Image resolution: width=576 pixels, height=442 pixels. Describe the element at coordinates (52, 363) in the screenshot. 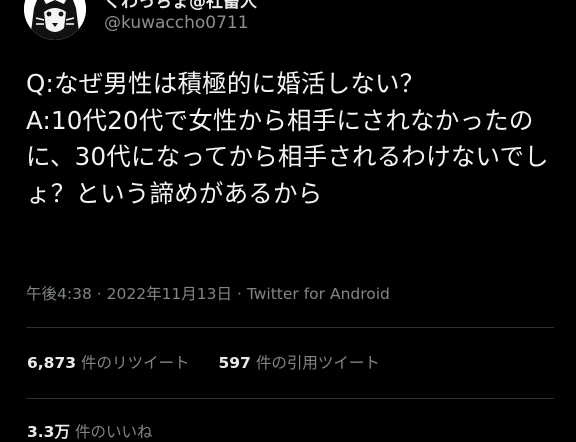

I see `retweets-count: 6,873` at that location.